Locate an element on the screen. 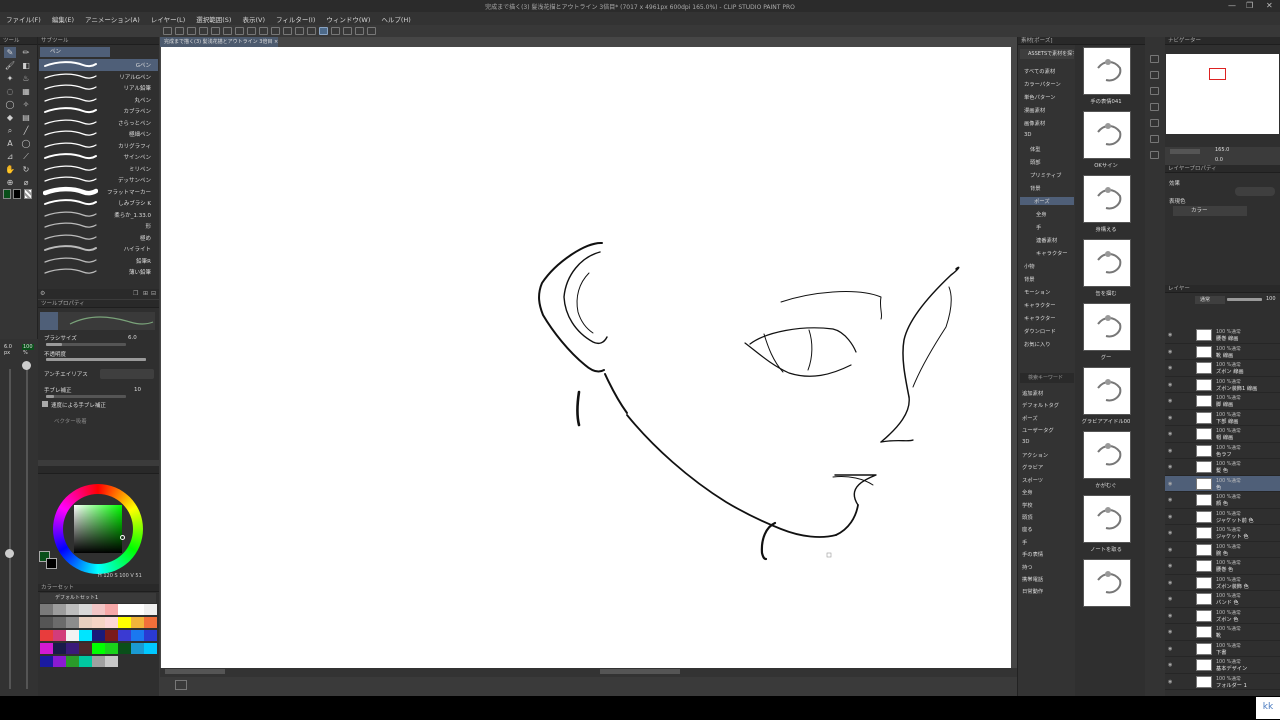  material-tree-item: 連番素材 is located at coordinates (1046, 240).